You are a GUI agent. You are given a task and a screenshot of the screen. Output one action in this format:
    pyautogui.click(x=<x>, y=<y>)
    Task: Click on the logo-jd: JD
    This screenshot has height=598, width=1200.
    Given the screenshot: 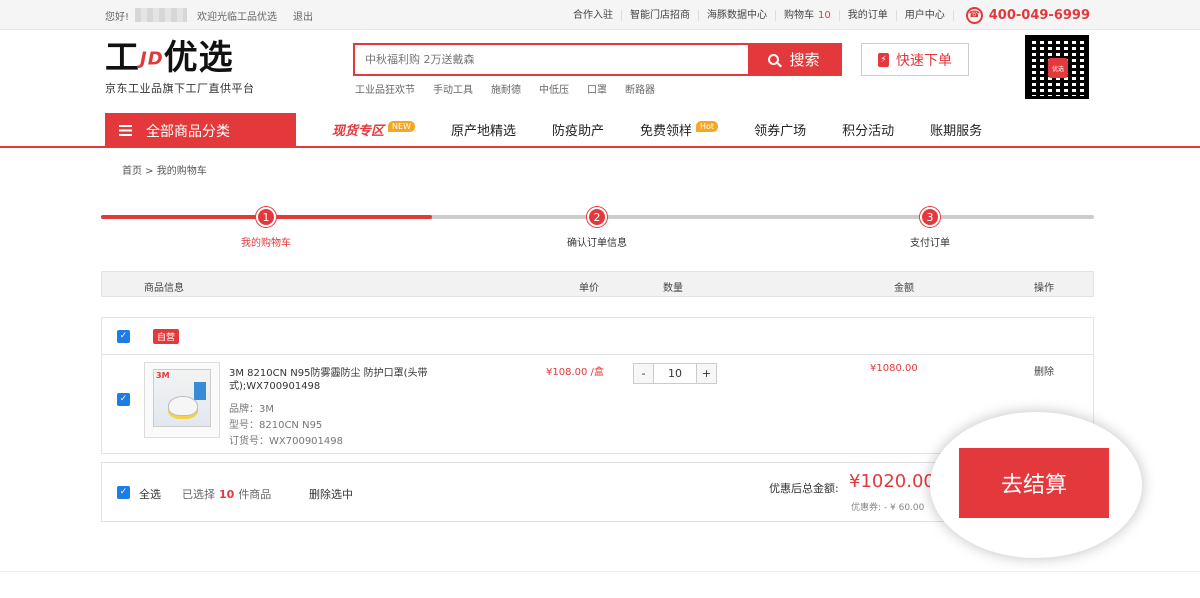 What is the action you would take?
    pyautogui.click(x=152, y=59)
    